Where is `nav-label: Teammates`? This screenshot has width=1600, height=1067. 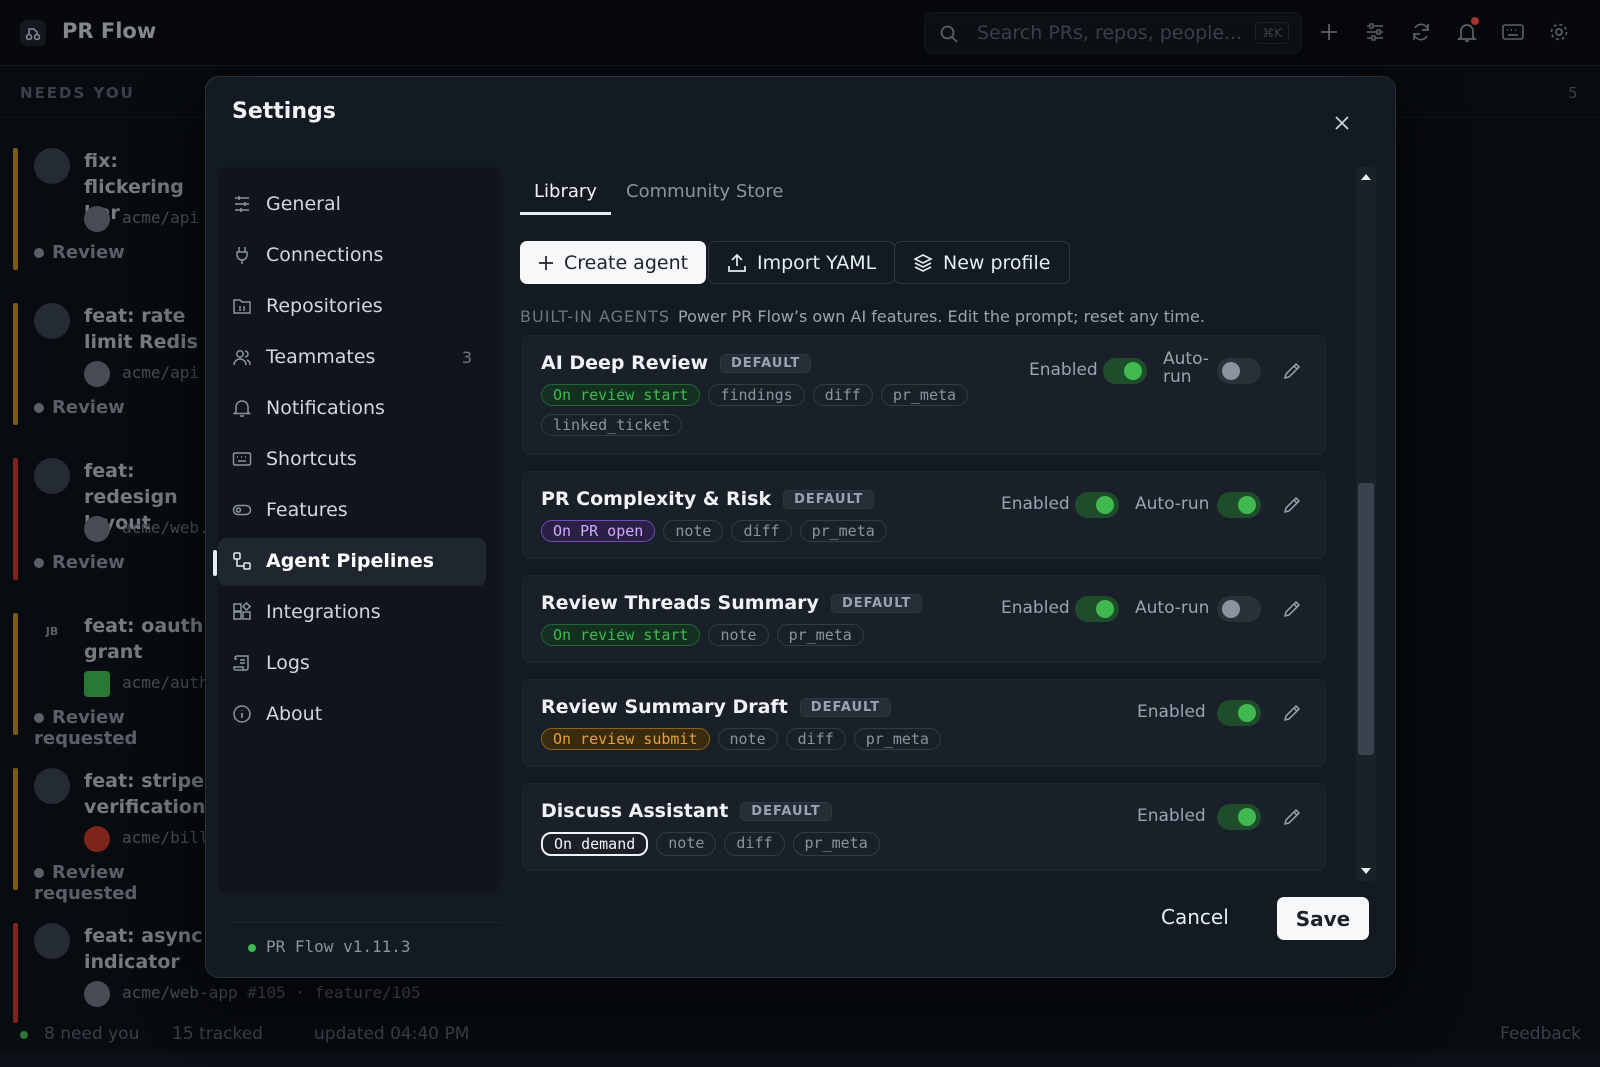
nav-label: Teammates is located at coordinates (321, 357).